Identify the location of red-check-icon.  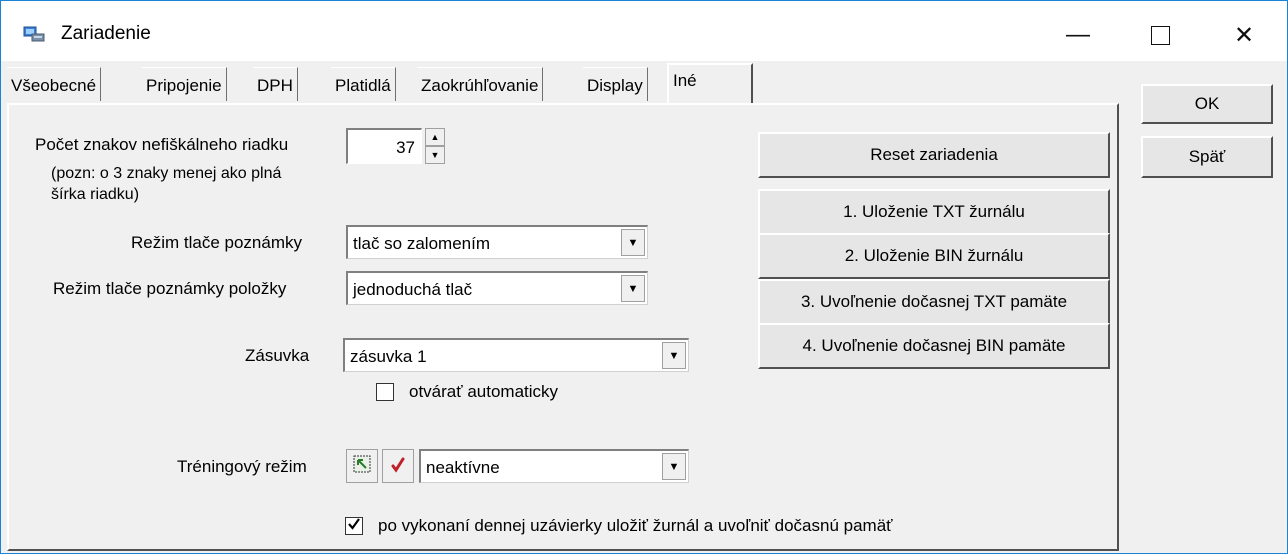
(398, 466).